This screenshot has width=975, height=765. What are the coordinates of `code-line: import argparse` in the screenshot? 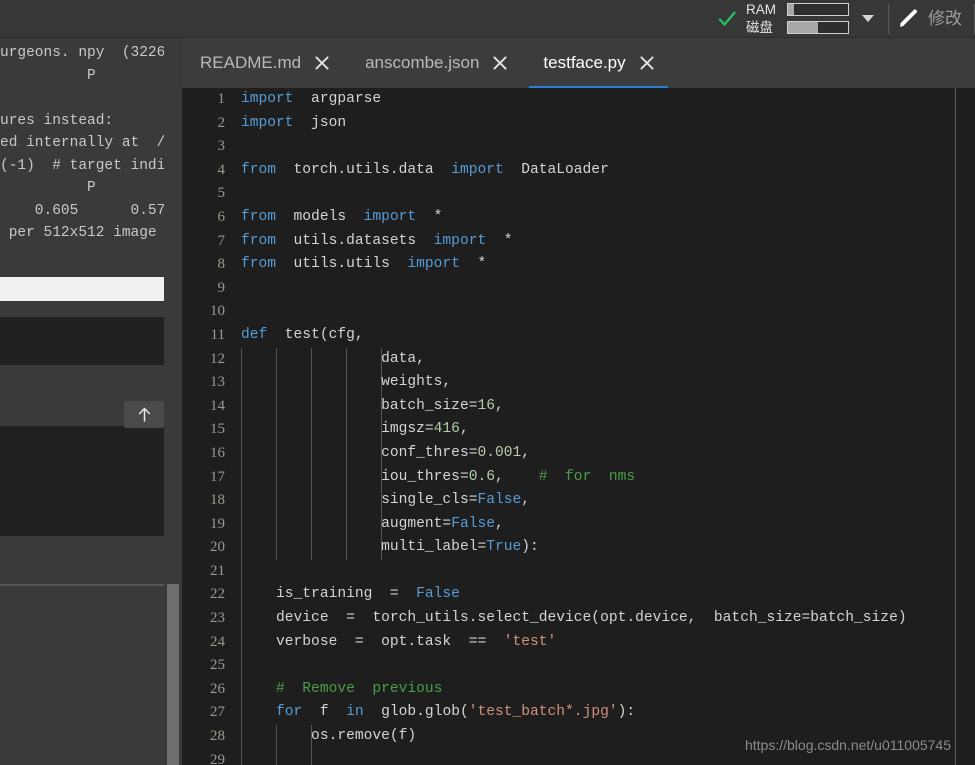 It's located at (604, 100).